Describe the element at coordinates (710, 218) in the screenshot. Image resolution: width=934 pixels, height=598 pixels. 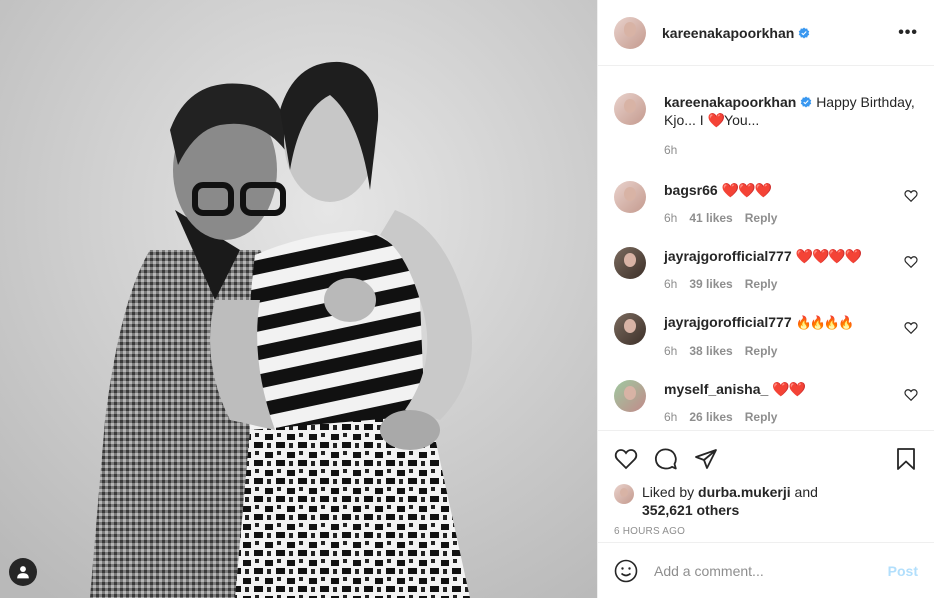
I see `comment-likes: 41 likes` at that location.